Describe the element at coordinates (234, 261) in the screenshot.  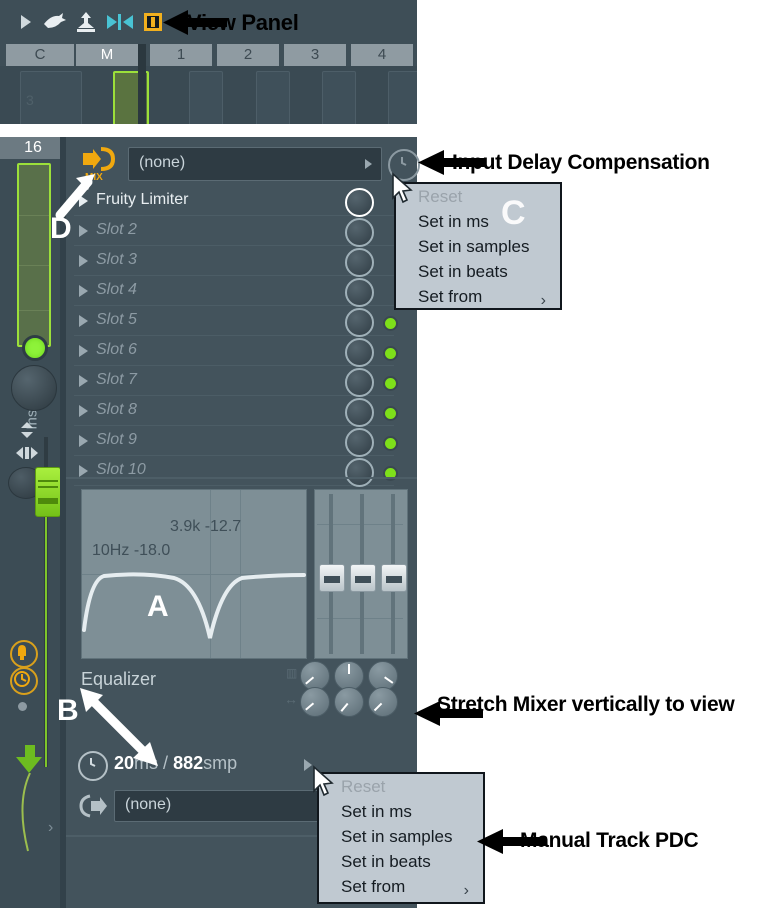
I see `effect-slot-3: Slot 3` at that location.